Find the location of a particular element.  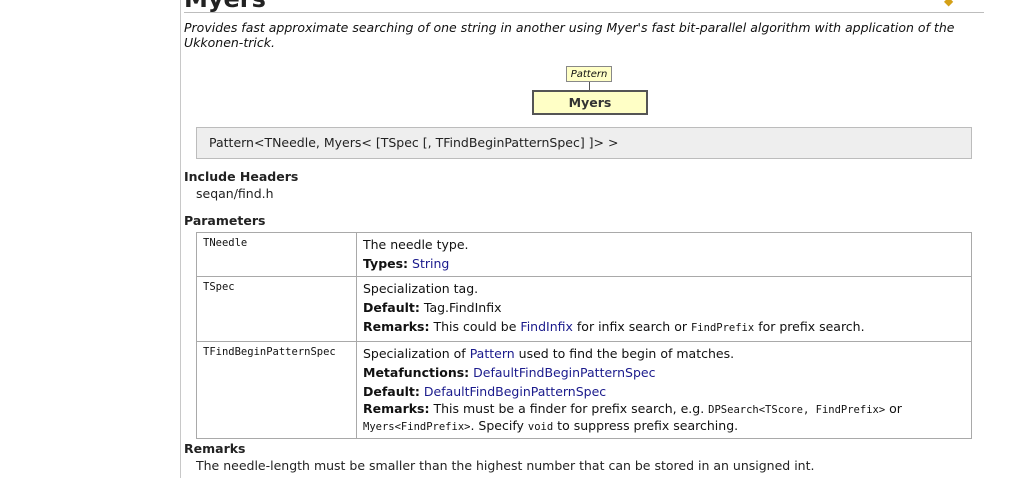

include-header-path: seqan/find.h is located at coordinates (235, 193).